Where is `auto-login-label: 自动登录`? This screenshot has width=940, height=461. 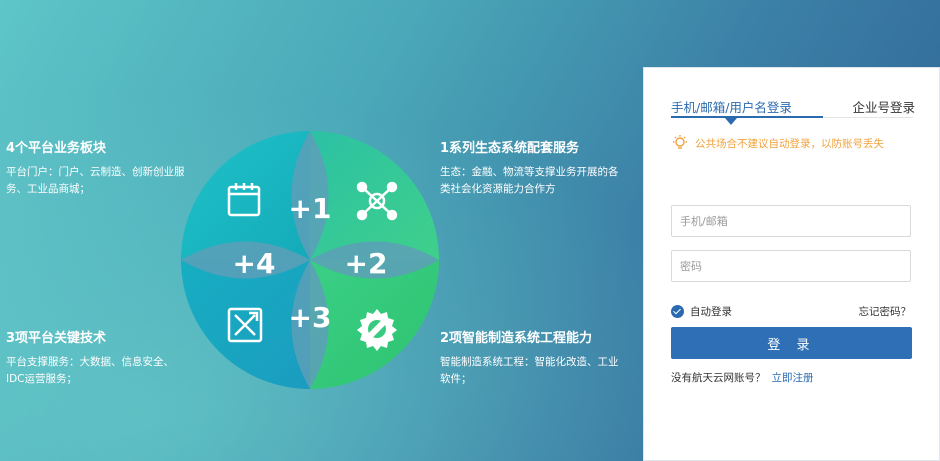
auto-login-label: 自动登录 is located at coordinates (711, 312).